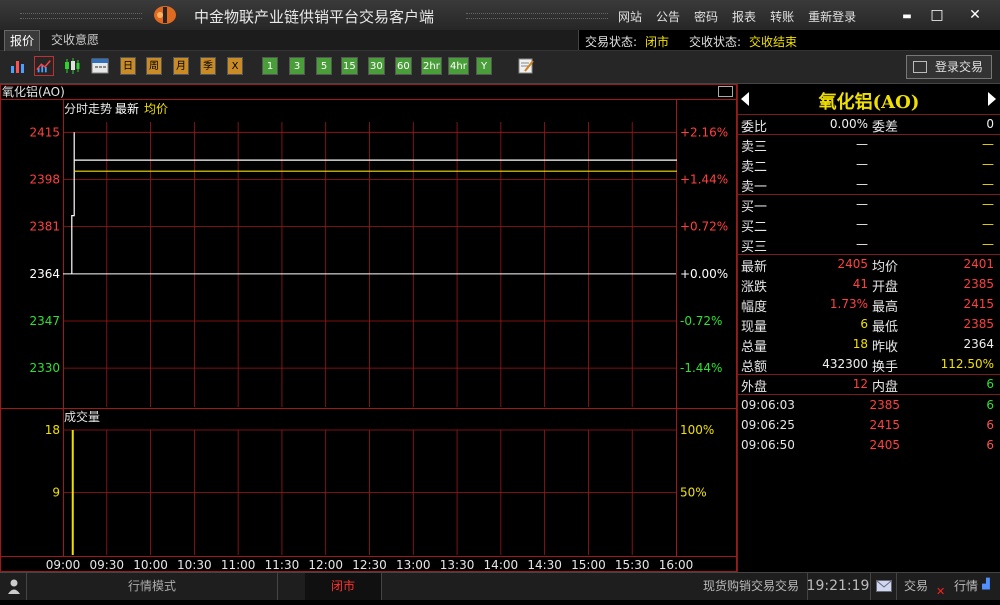 This screenshot has width=1000, height=605. What do you see at coordinates (154, 66) in the screenshot?
I see `period-week-button: 周` at bounding box center [154, 66].